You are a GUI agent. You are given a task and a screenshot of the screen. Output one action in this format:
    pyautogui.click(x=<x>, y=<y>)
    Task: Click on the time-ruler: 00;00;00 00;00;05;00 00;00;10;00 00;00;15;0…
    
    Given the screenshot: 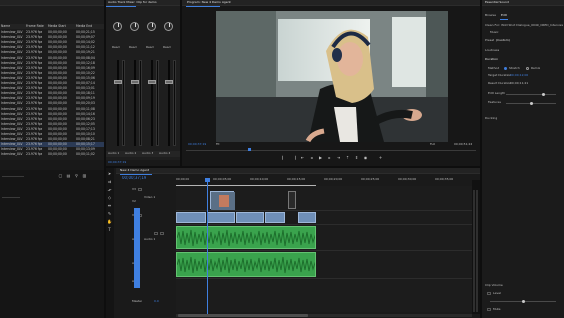 What is the action you would take?
    pyautogui.click(x=324, y=181)
    